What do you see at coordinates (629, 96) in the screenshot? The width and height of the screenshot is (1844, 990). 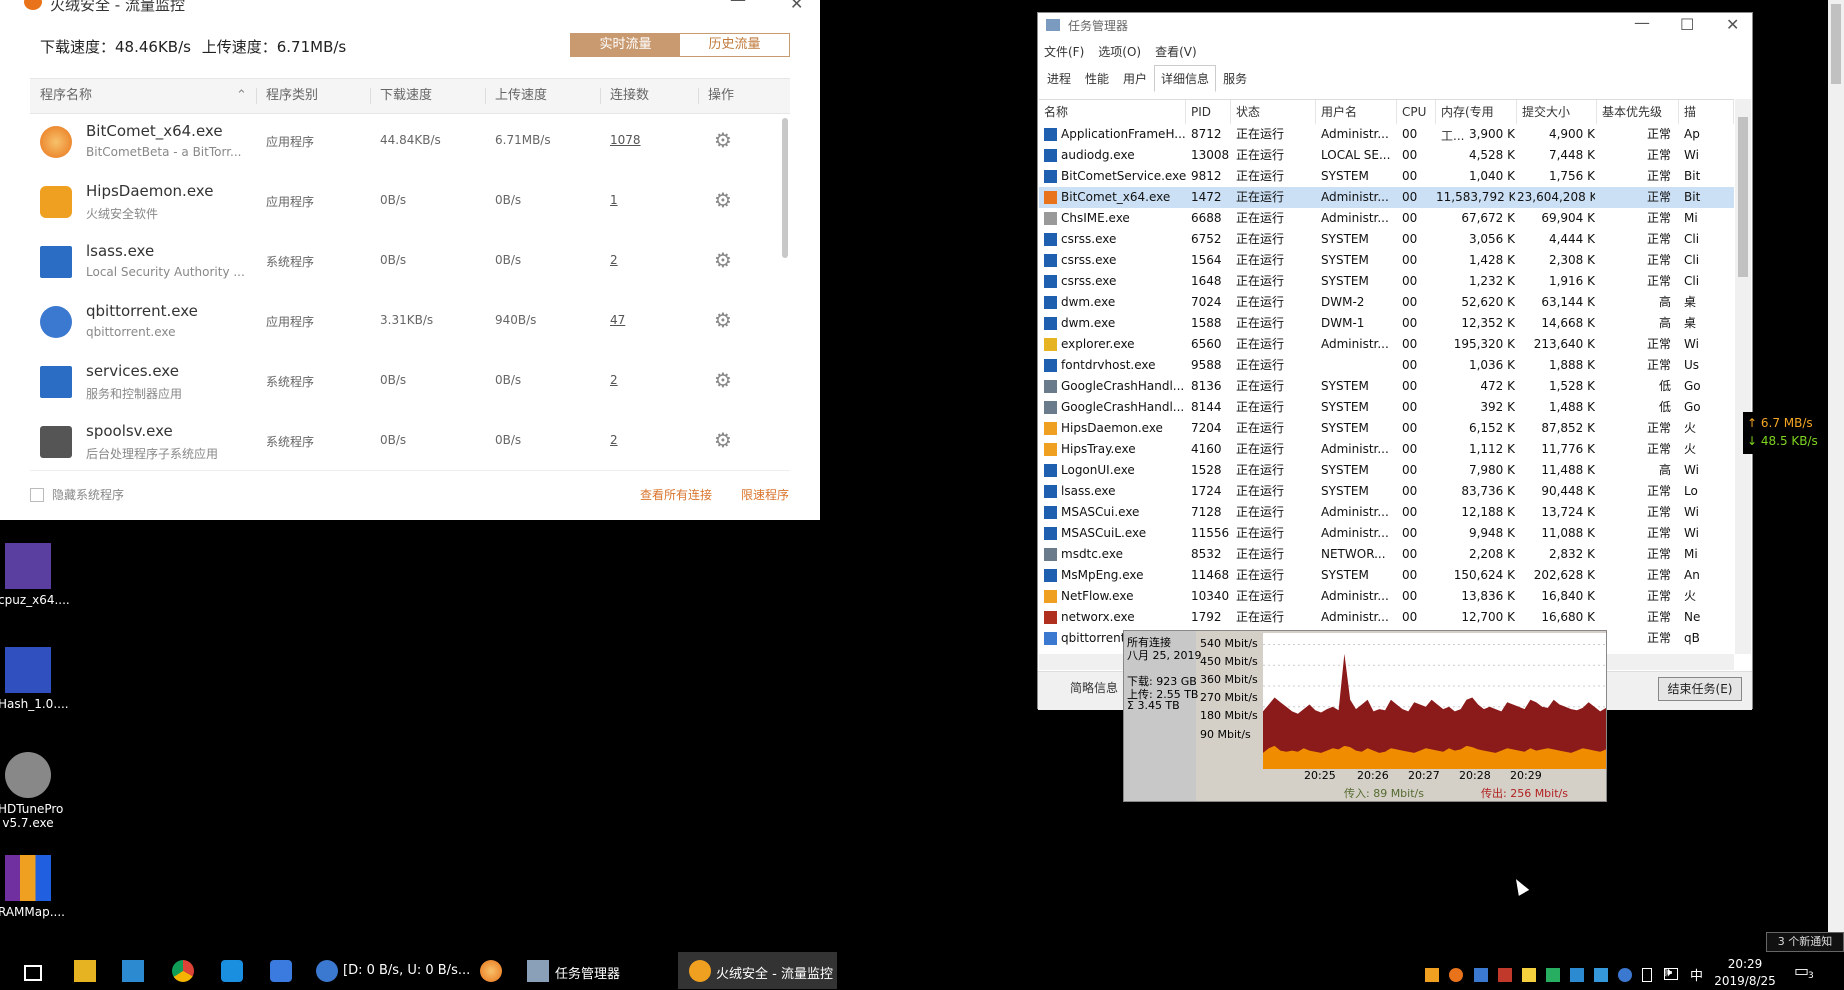 I see `col-conn: 连接数` at bounding box center [629, 96].